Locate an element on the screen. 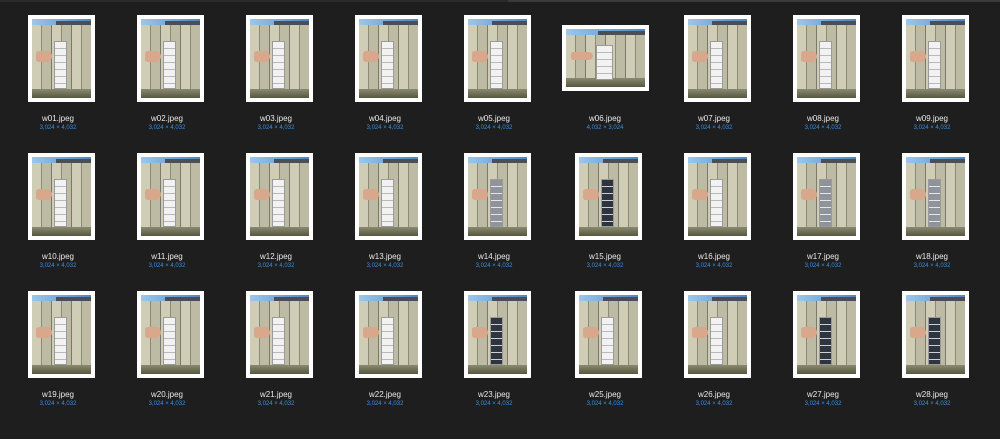  file-name: w28.jpeg is located at coordinates (932, 395).